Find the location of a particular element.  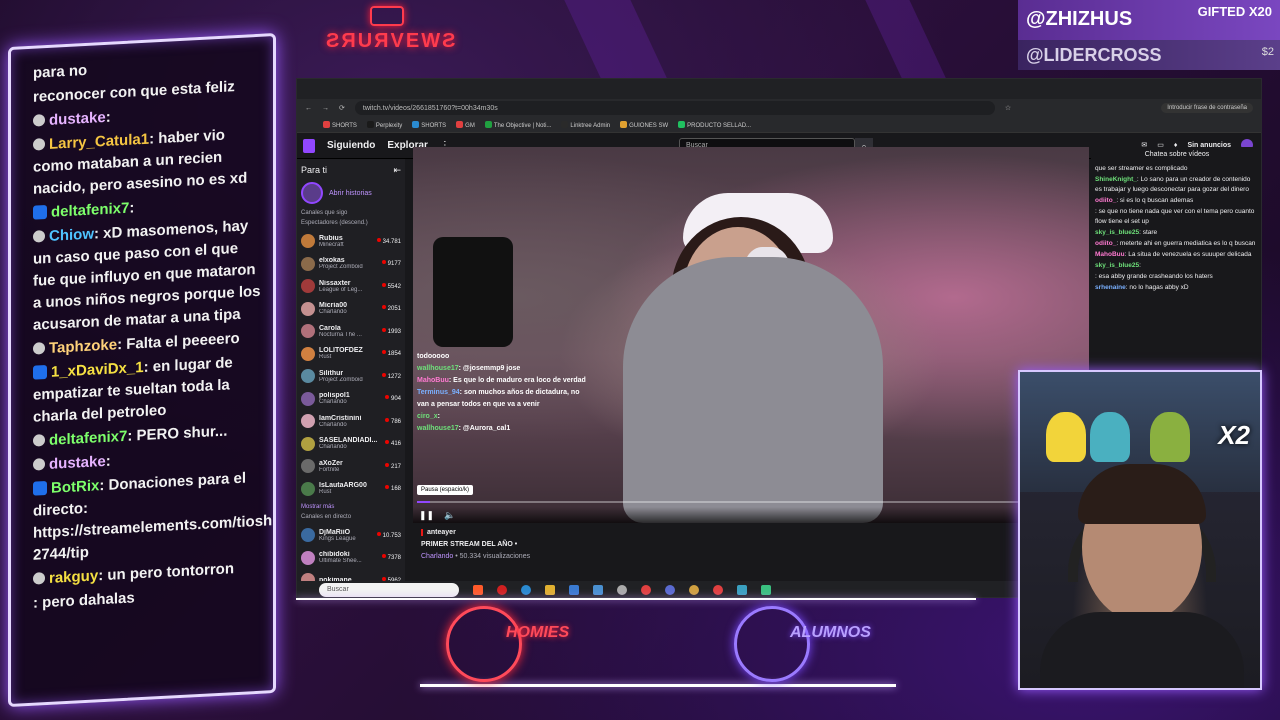

sidebar-channel: DjMaRiiO Kings League 10.753 is located at coordinates (351, 535).